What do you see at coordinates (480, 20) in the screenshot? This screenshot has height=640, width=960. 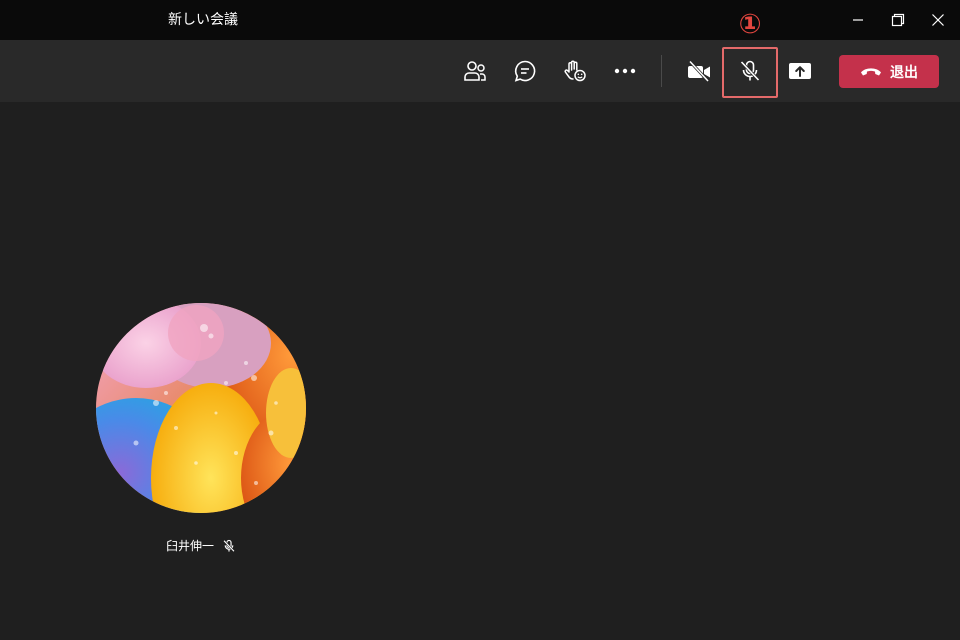 I see `title-bar: 新しい会議` at bounding box center [480, 20].